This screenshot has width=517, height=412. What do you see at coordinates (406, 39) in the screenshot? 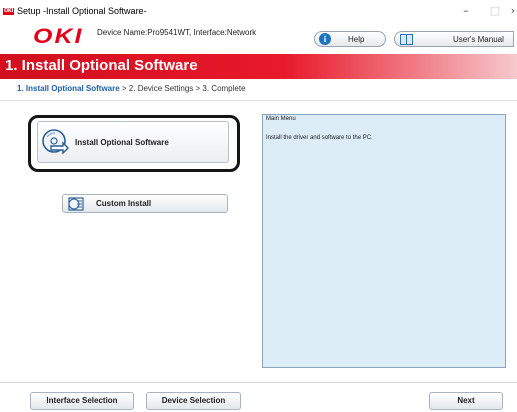
I see `book-icon` at bounding box center [406, 39].